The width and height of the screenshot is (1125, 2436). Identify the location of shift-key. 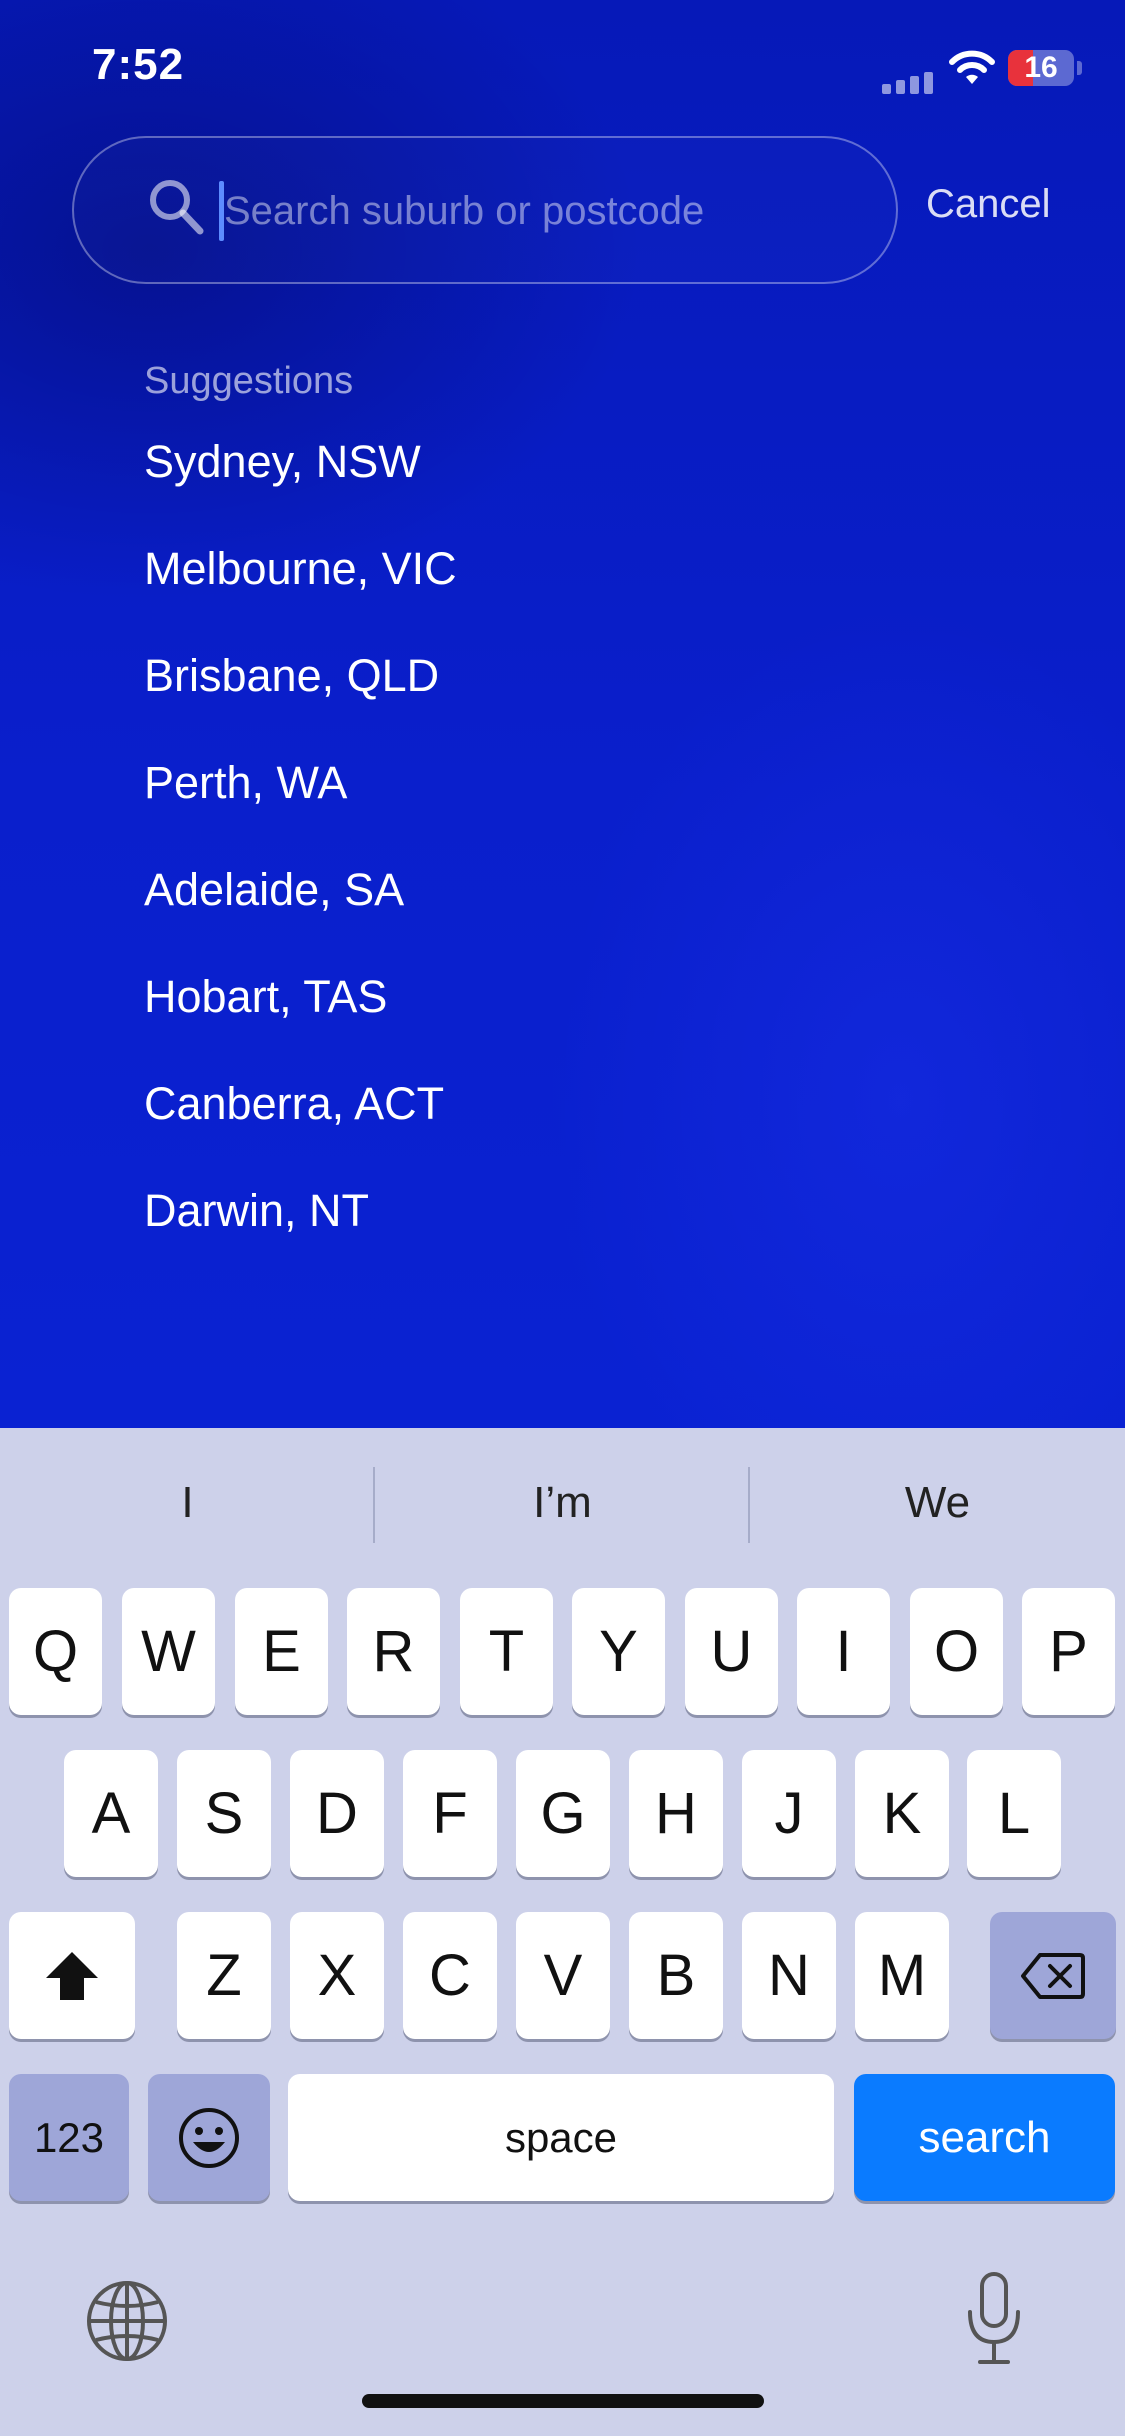
(72, 1975).